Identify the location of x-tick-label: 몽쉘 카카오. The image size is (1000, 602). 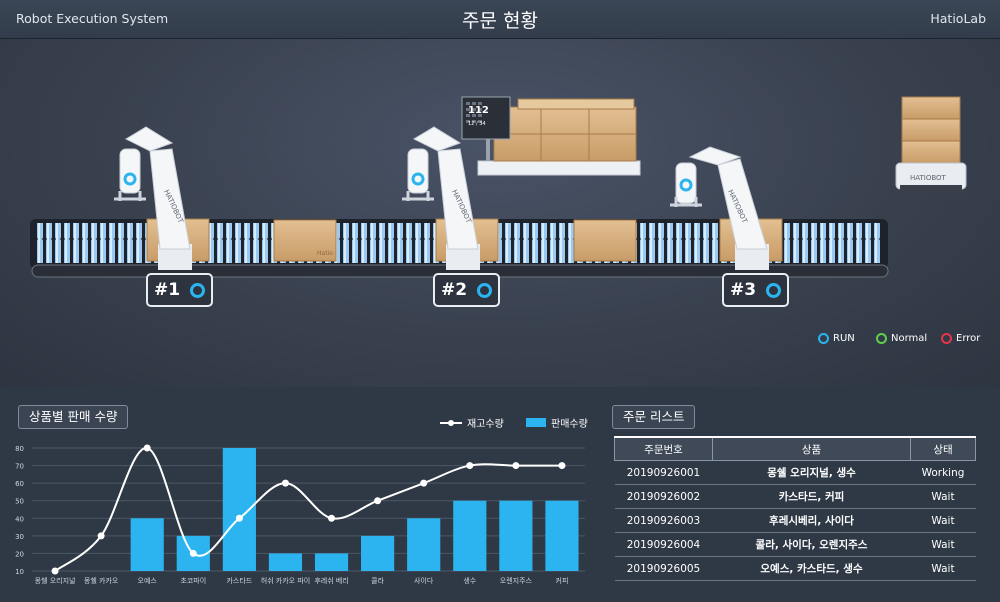
(101, 580).